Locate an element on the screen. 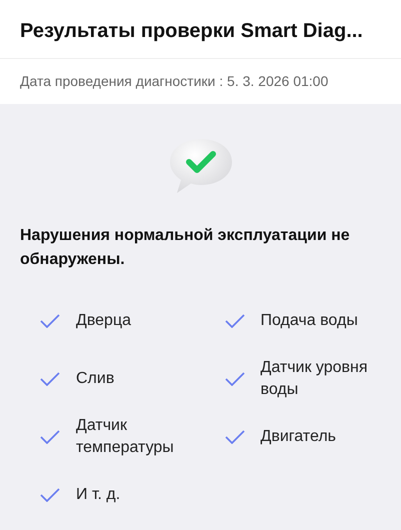 The width and height of the screenshot is (401, 530). check-item-label: Датчик уровня воды is located at coordinates (314, 379).